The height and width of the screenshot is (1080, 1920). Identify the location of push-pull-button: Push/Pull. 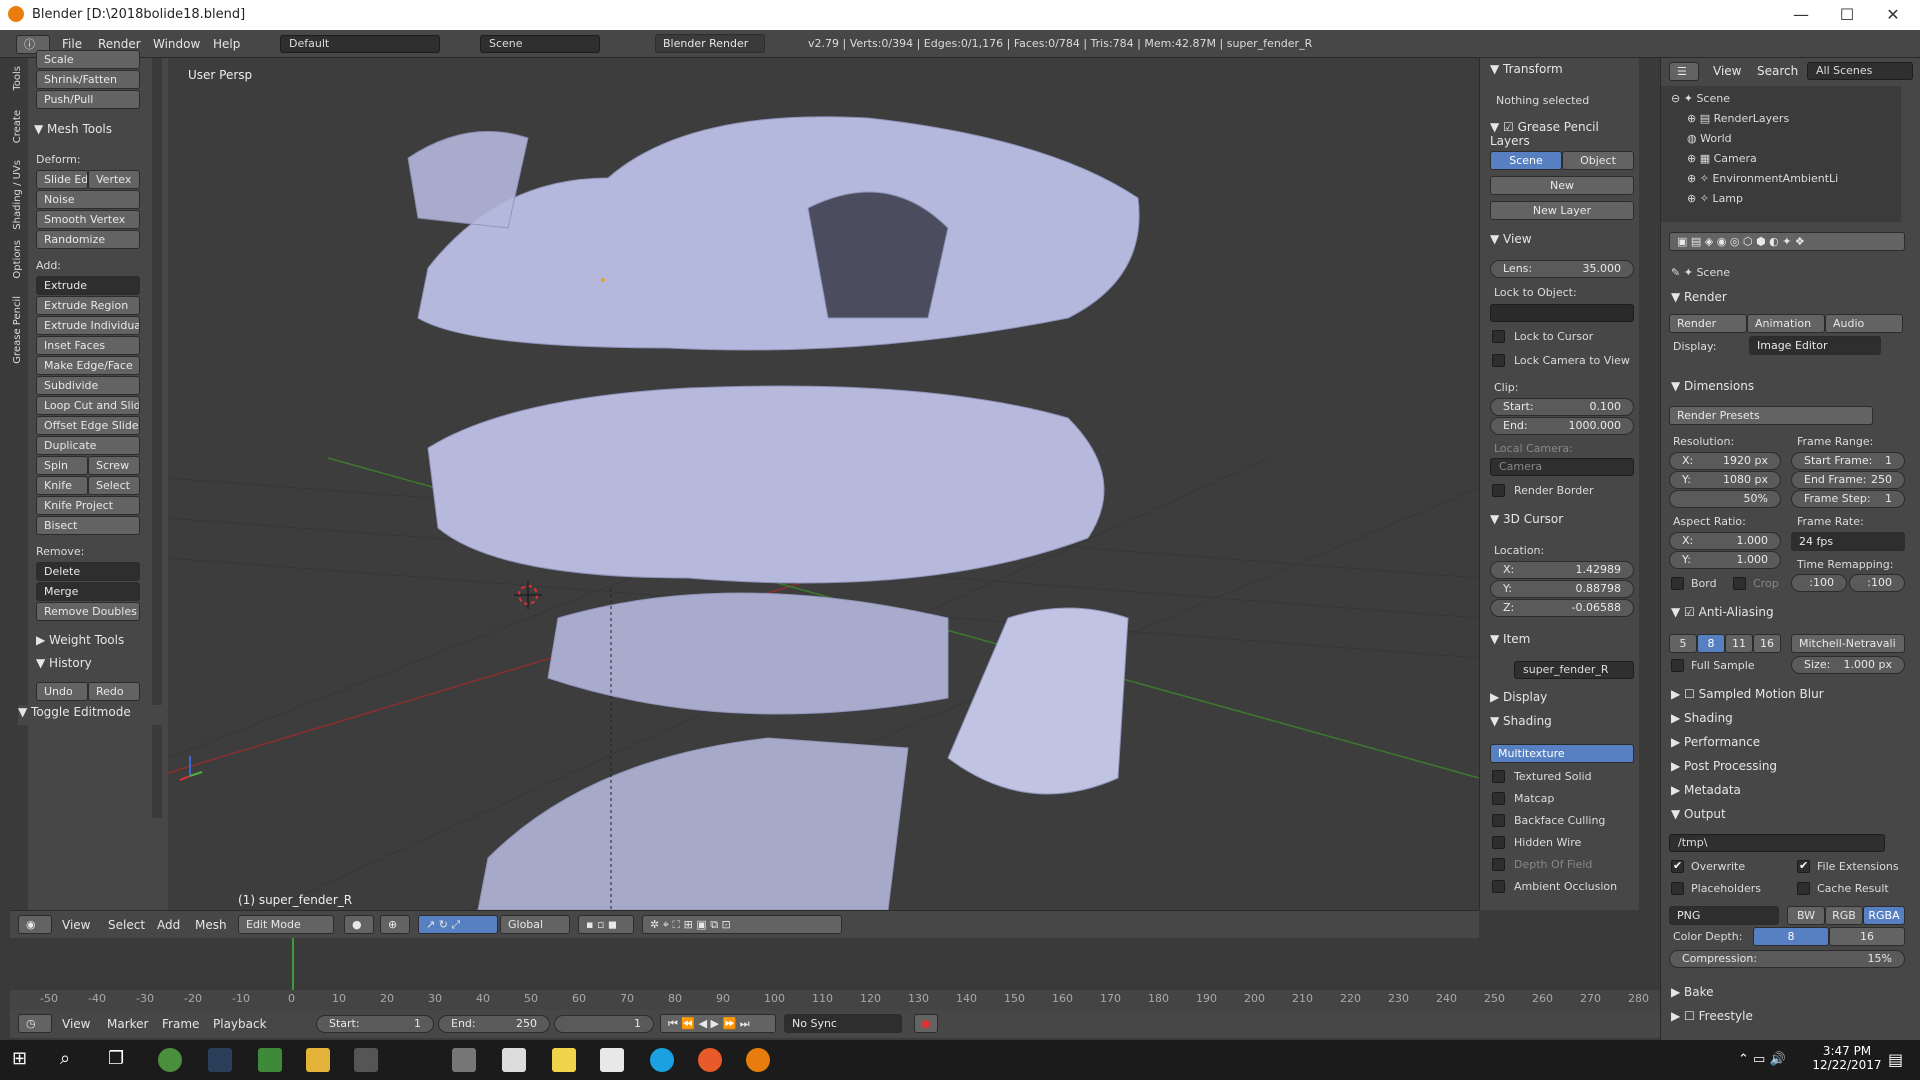
(88, 99).